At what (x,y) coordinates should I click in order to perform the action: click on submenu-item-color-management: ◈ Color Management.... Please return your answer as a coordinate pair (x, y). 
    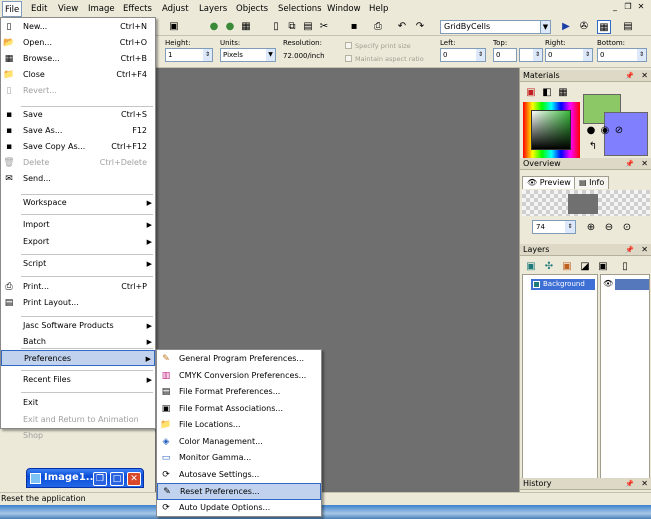
    Looking at the image, I should click on (239, 442).